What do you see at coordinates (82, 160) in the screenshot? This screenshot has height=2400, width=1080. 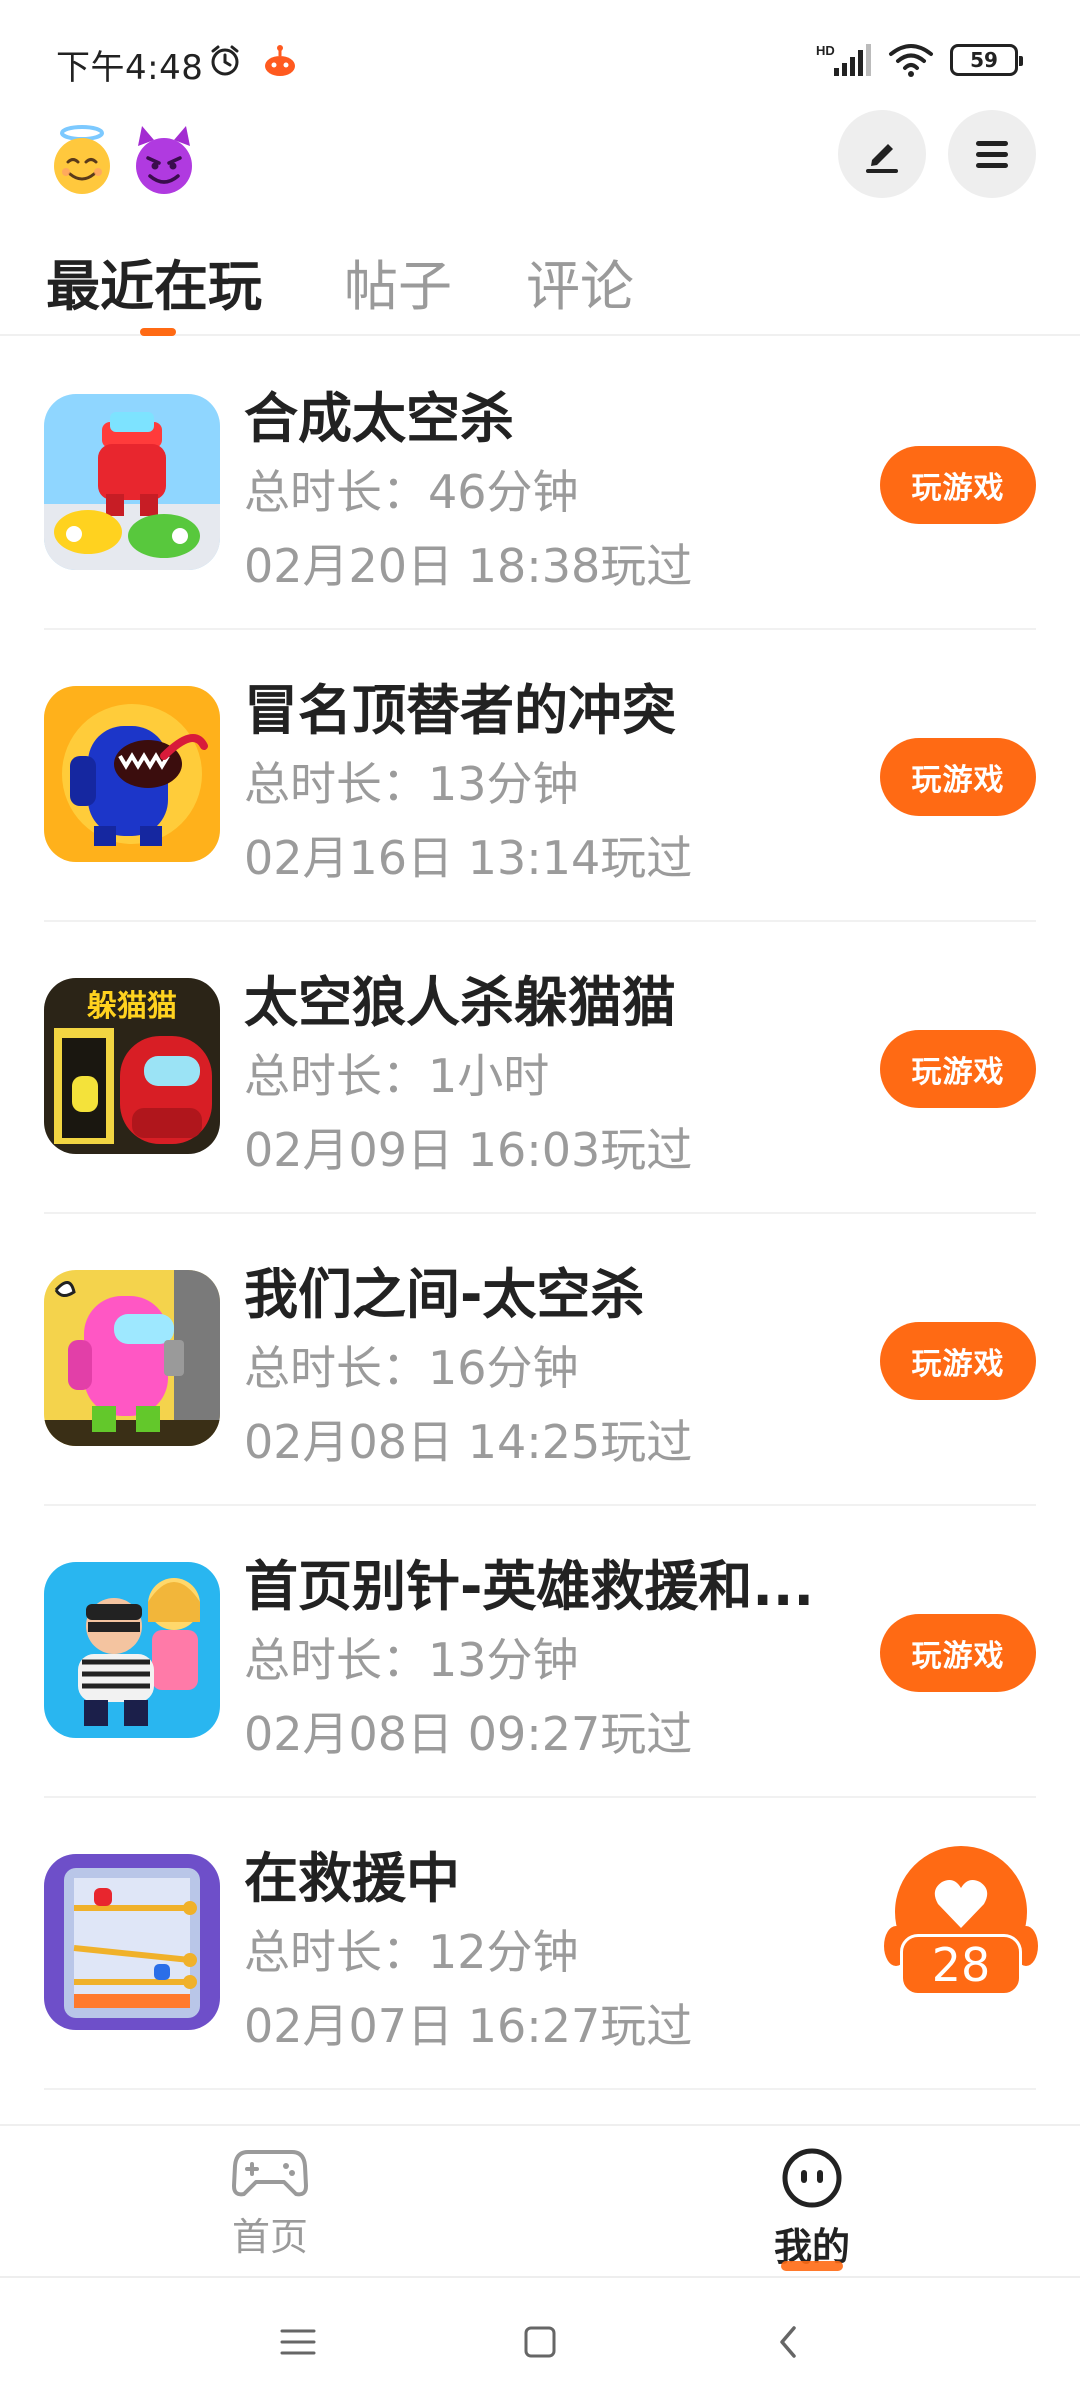 I see `angel-face-icon` at bounding box center [82, 160].